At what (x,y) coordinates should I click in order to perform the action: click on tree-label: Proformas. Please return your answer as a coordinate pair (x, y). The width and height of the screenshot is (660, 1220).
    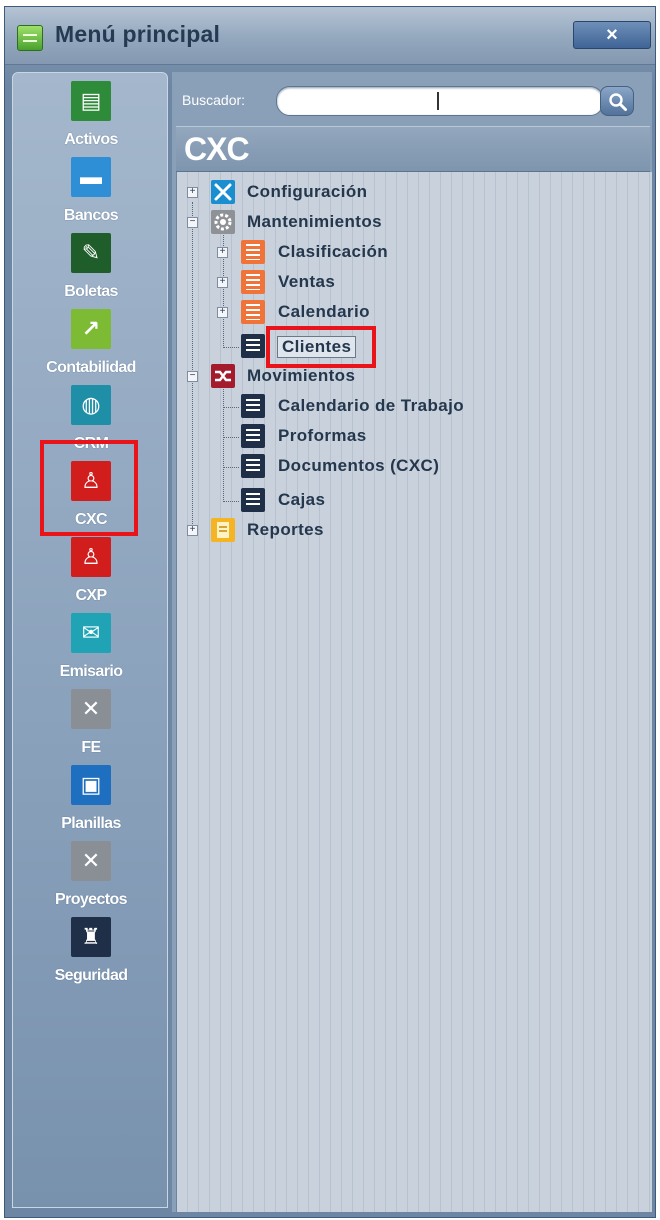
    Looking at the image, I should click on (322, 435).